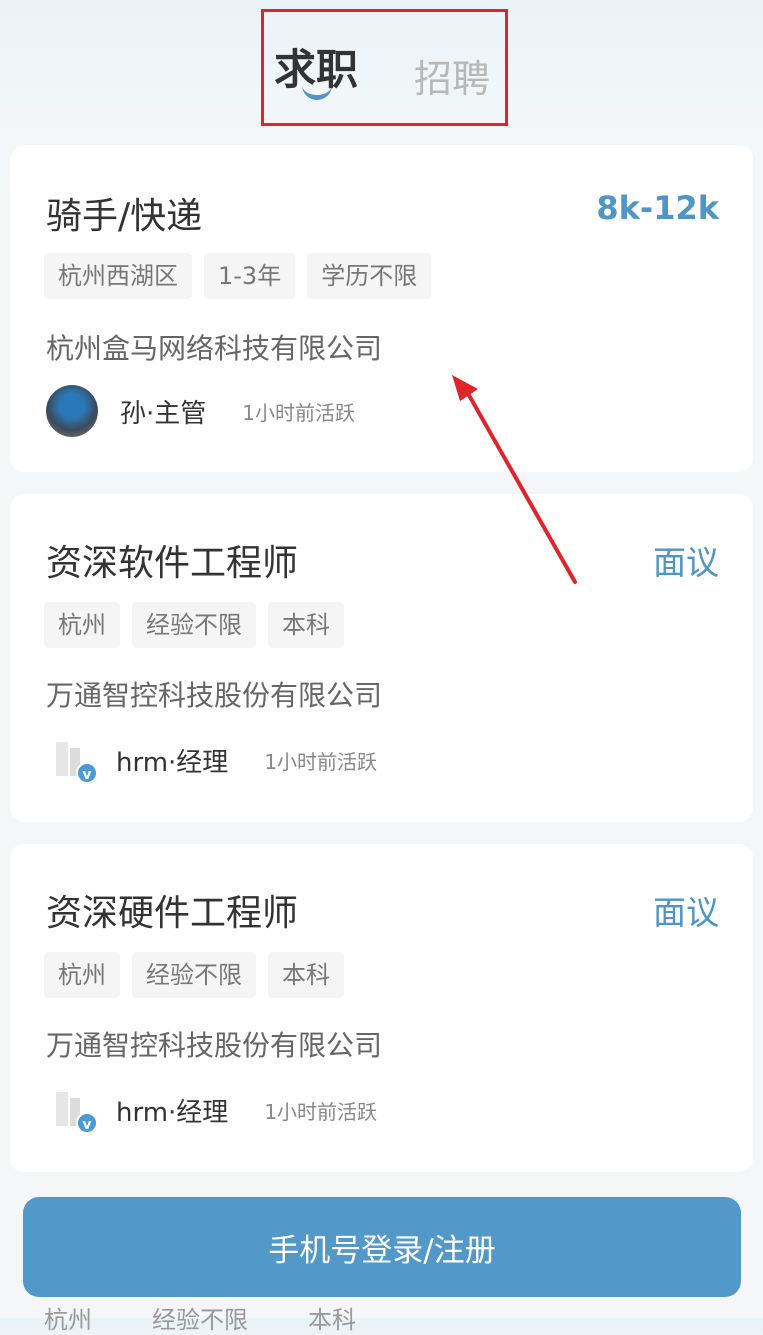 Image resolution: width=763 pixels, height=1335 pixels. What do you see at coordinates (657, 208) in the screenshot?
I see `salary: 8k-12k` at bounding box center [657, 208].